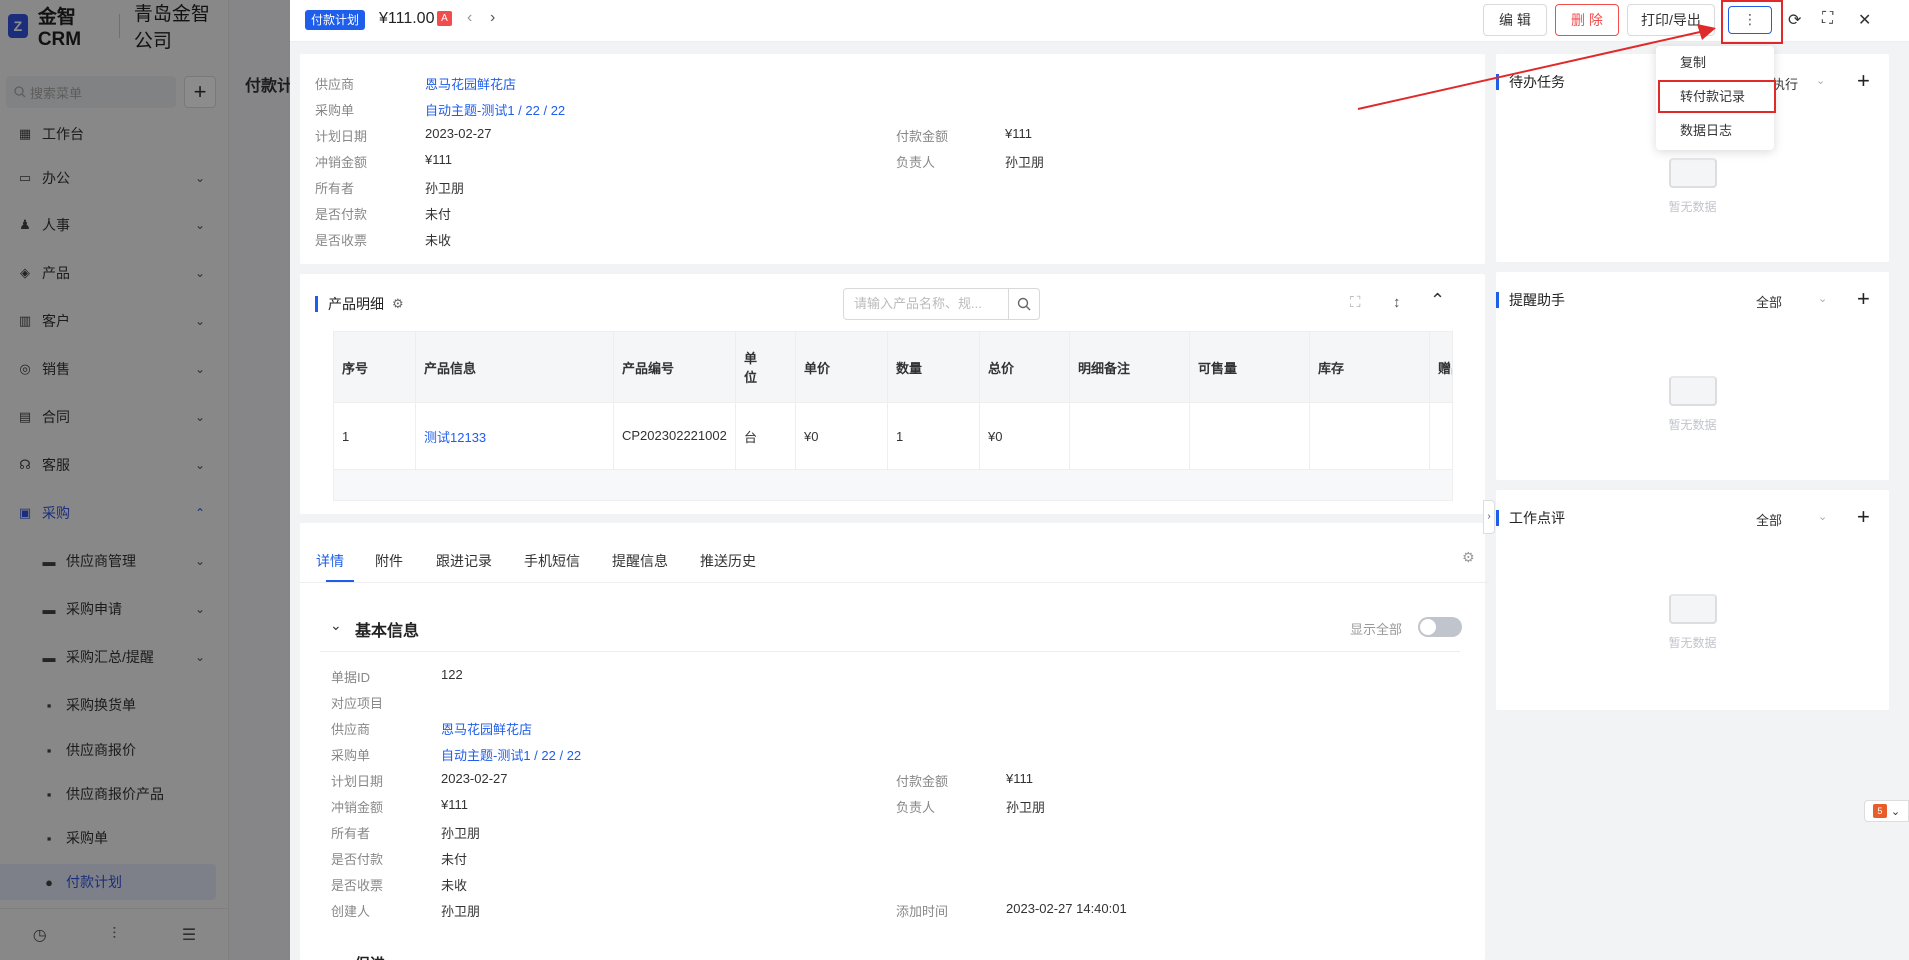 This screenshot has width=1909, height=960. Describe the element at coordinates (1879, 811) in the screenshot. I see `html5-icon: 5` at that location.